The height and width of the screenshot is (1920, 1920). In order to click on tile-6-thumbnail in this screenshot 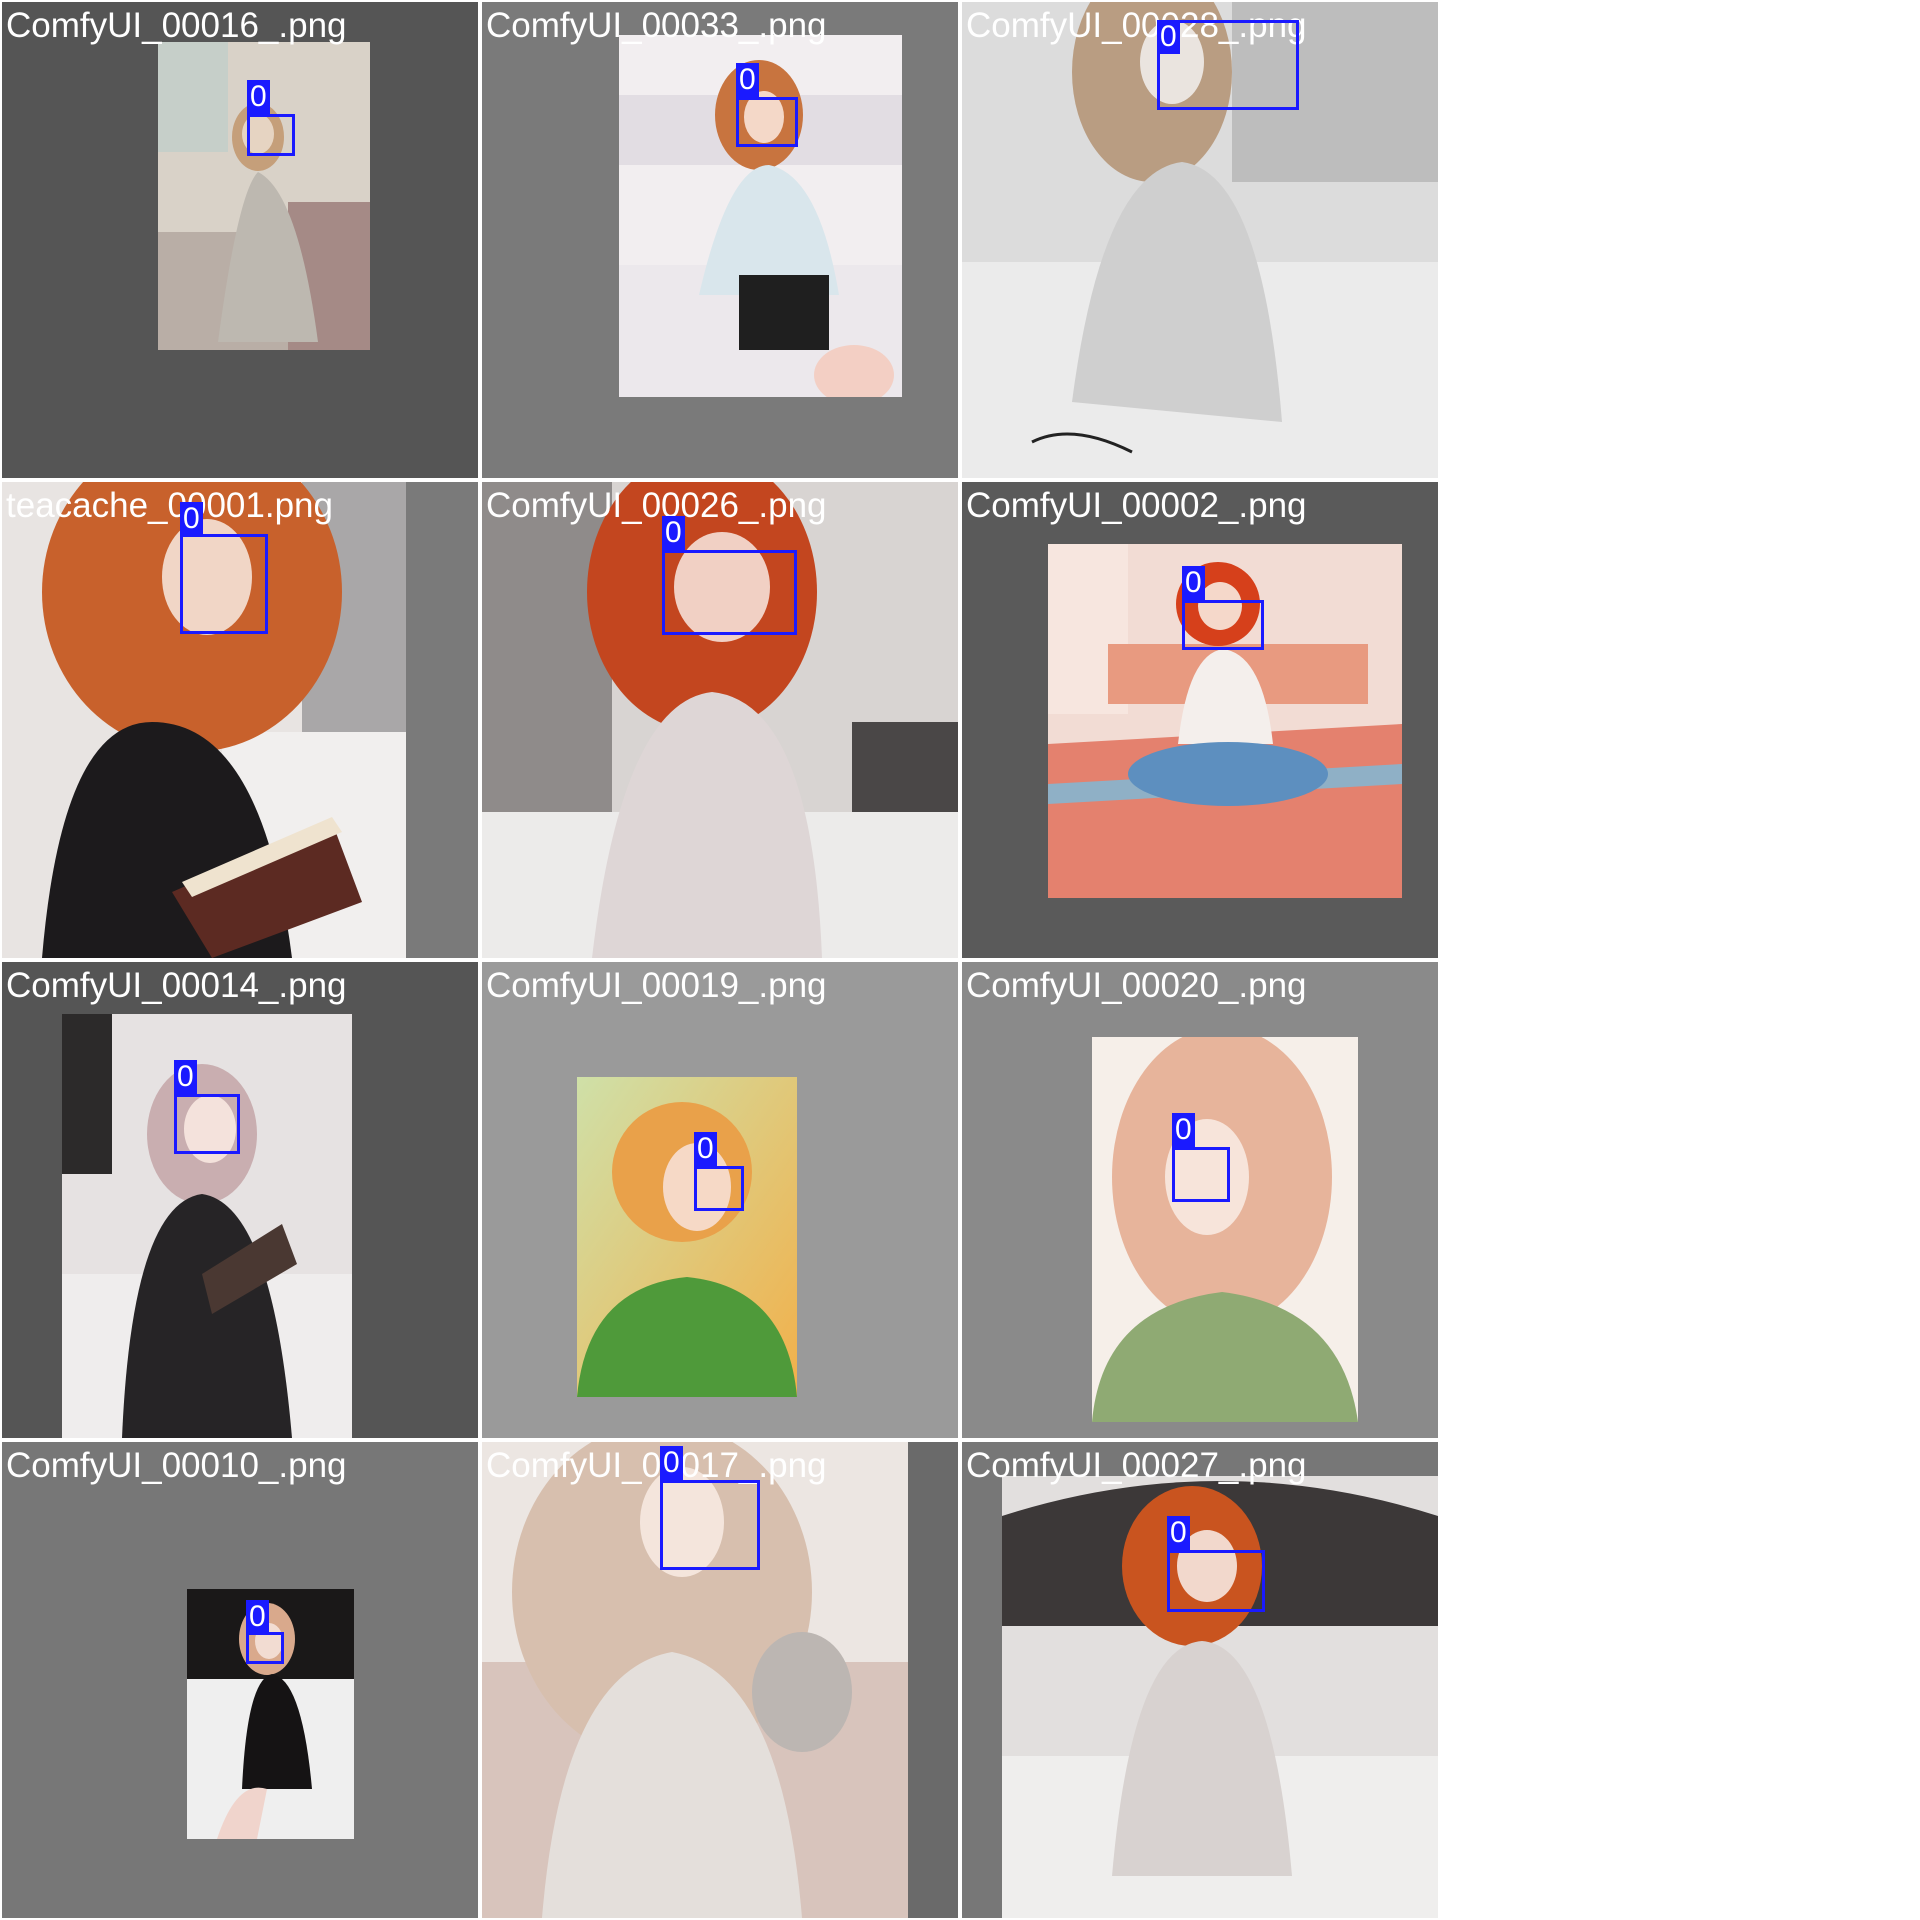, I will do `click(1225, 721)`.